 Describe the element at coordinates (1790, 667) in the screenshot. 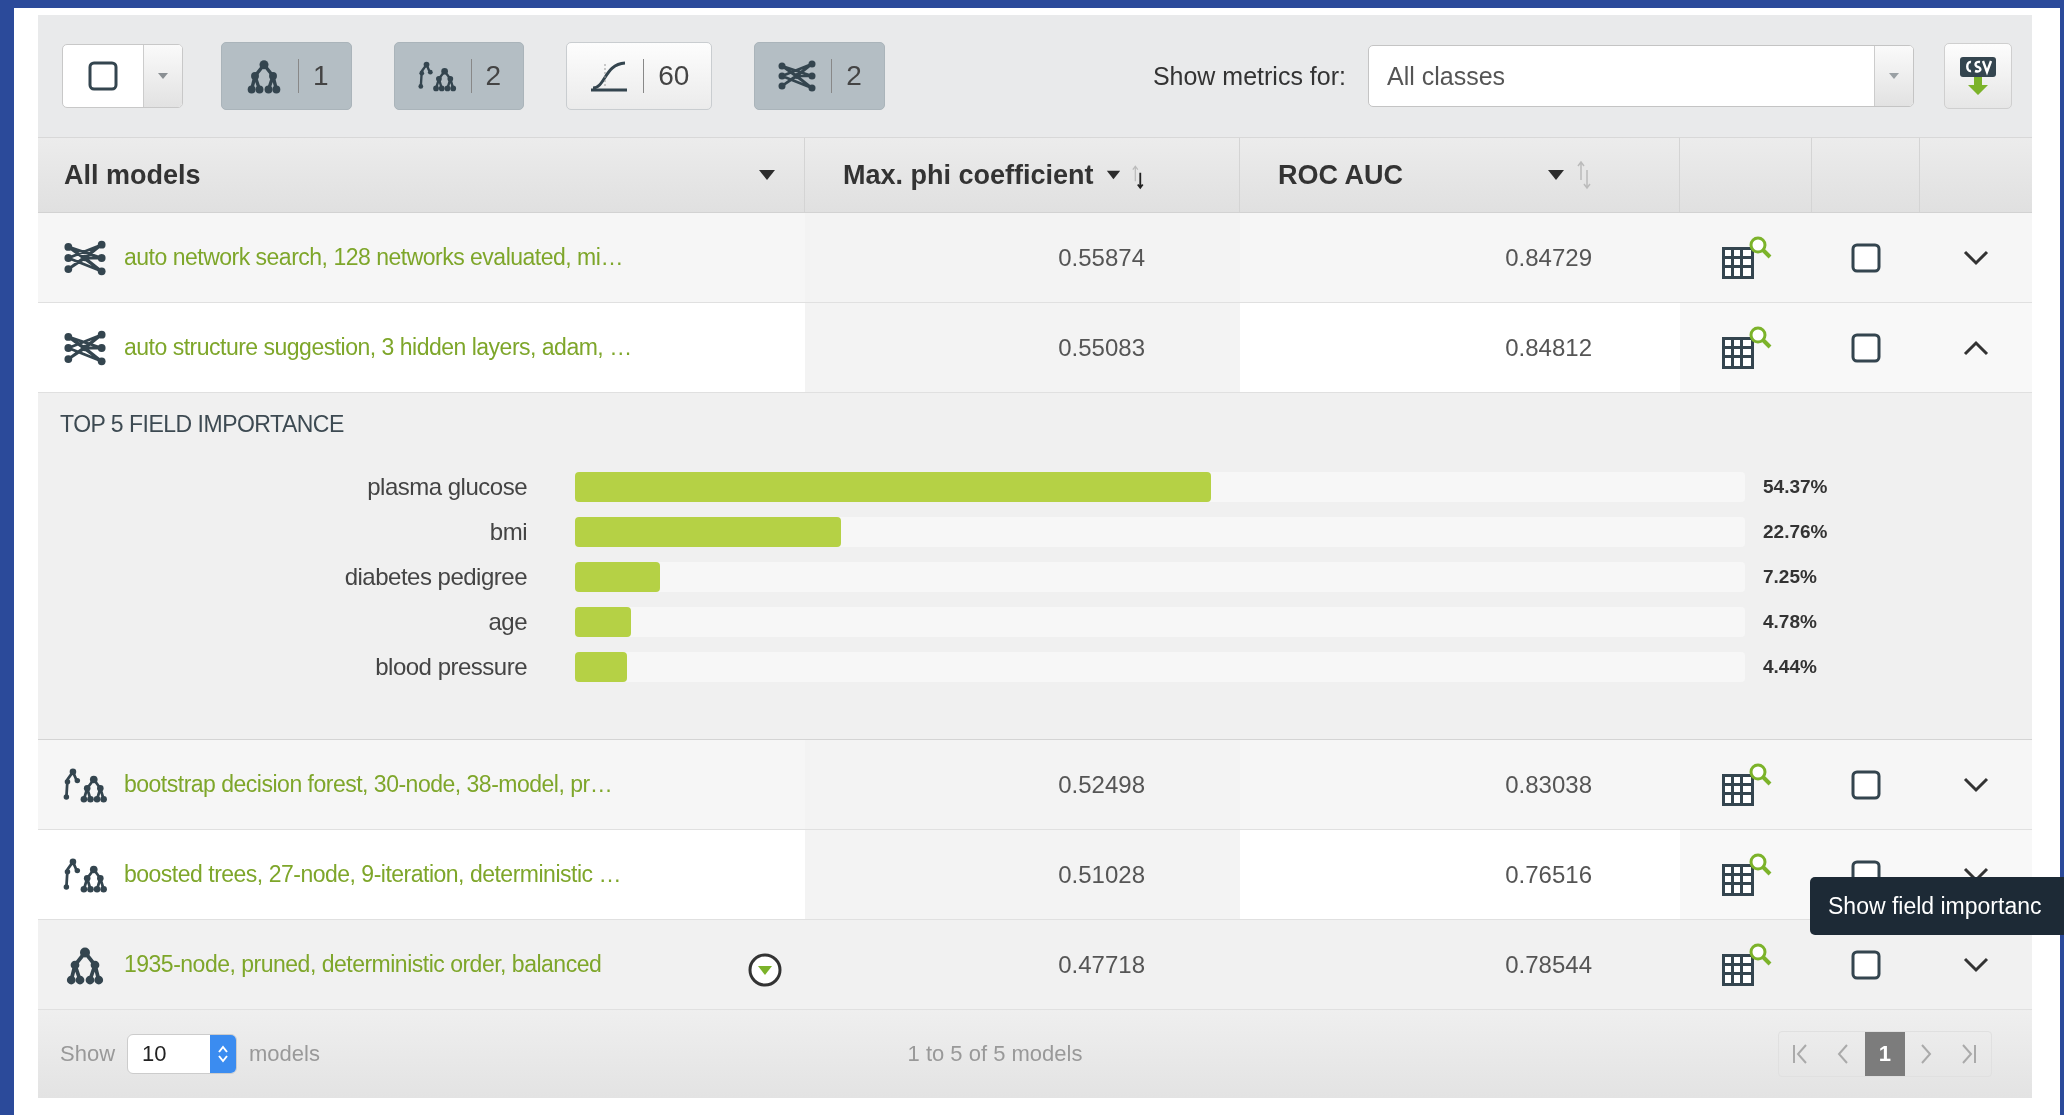

I see `percentage-label: 4.44%` at that location.